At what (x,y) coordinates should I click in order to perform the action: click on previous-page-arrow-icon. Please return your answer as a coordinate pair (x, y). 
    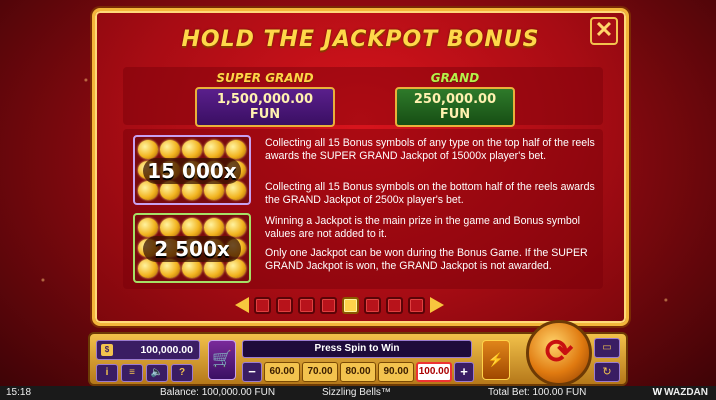
    Looking at the image, I should click on (242, 305).